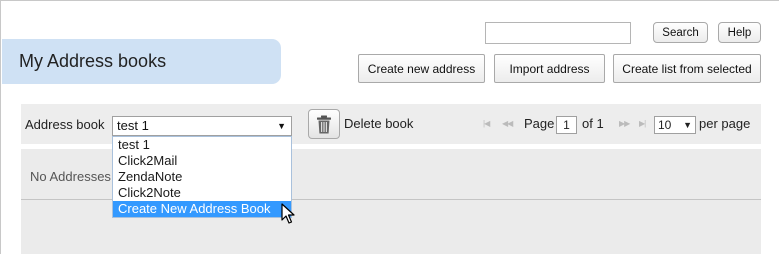  What do you see at coordinates (675, 125) in the screenshot?
I see `per-page-select: 10 ▼` at bounding box center [675, 125].